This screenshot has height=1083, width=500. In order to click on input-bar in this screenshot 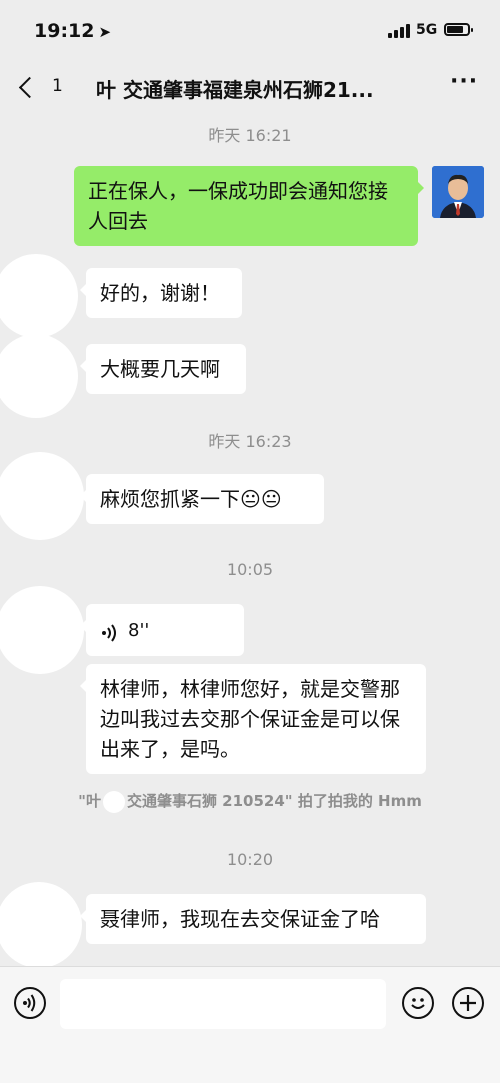, I will do `click(250, 1024)`.